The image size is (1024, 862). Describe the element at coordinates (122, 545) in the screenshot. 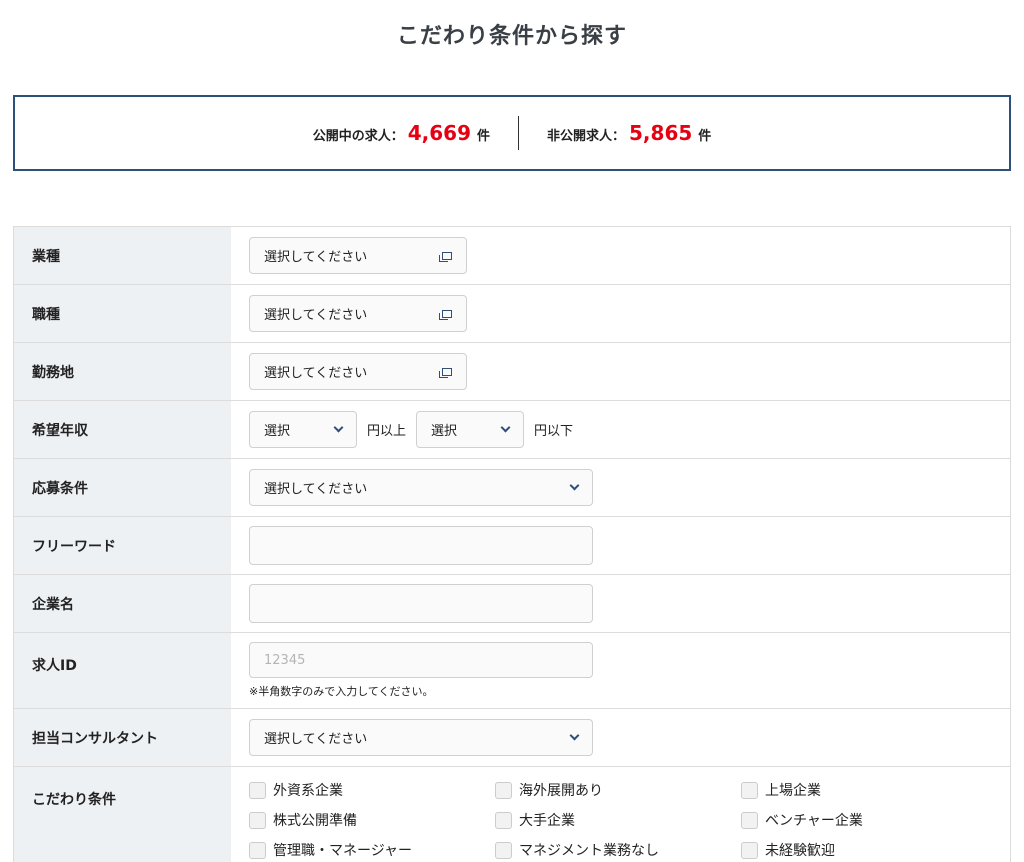

I see `freeword-label: フリーワード` at that location.